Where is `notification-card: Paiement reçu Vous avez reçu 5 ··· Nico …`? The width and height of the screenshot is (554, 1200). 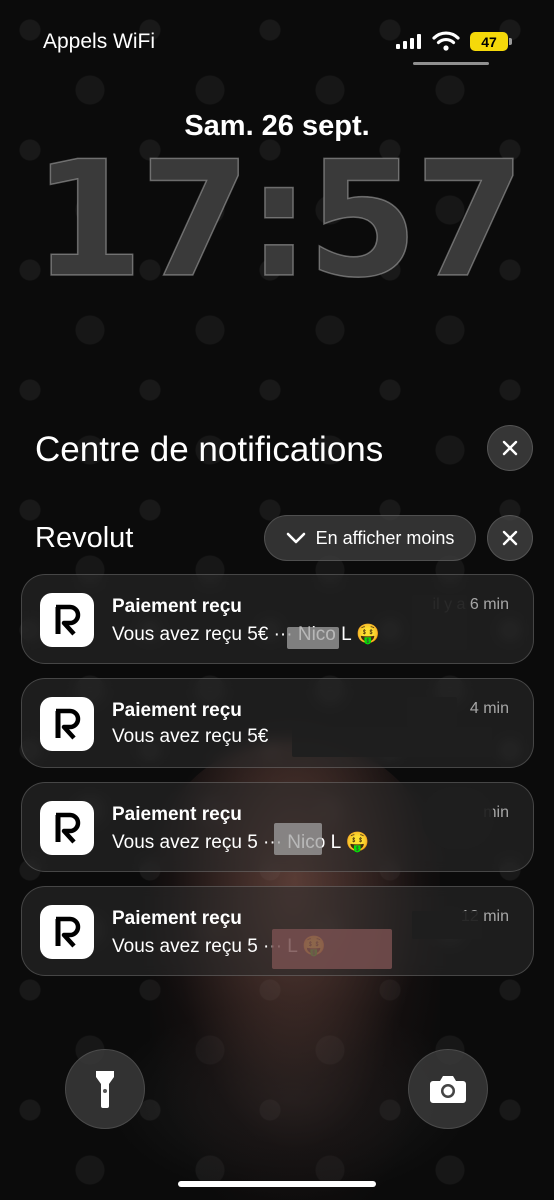
notification-card: Paiement reçu Vous avez reçu 5 ··· Nico … is located at coordinates (277, 827).